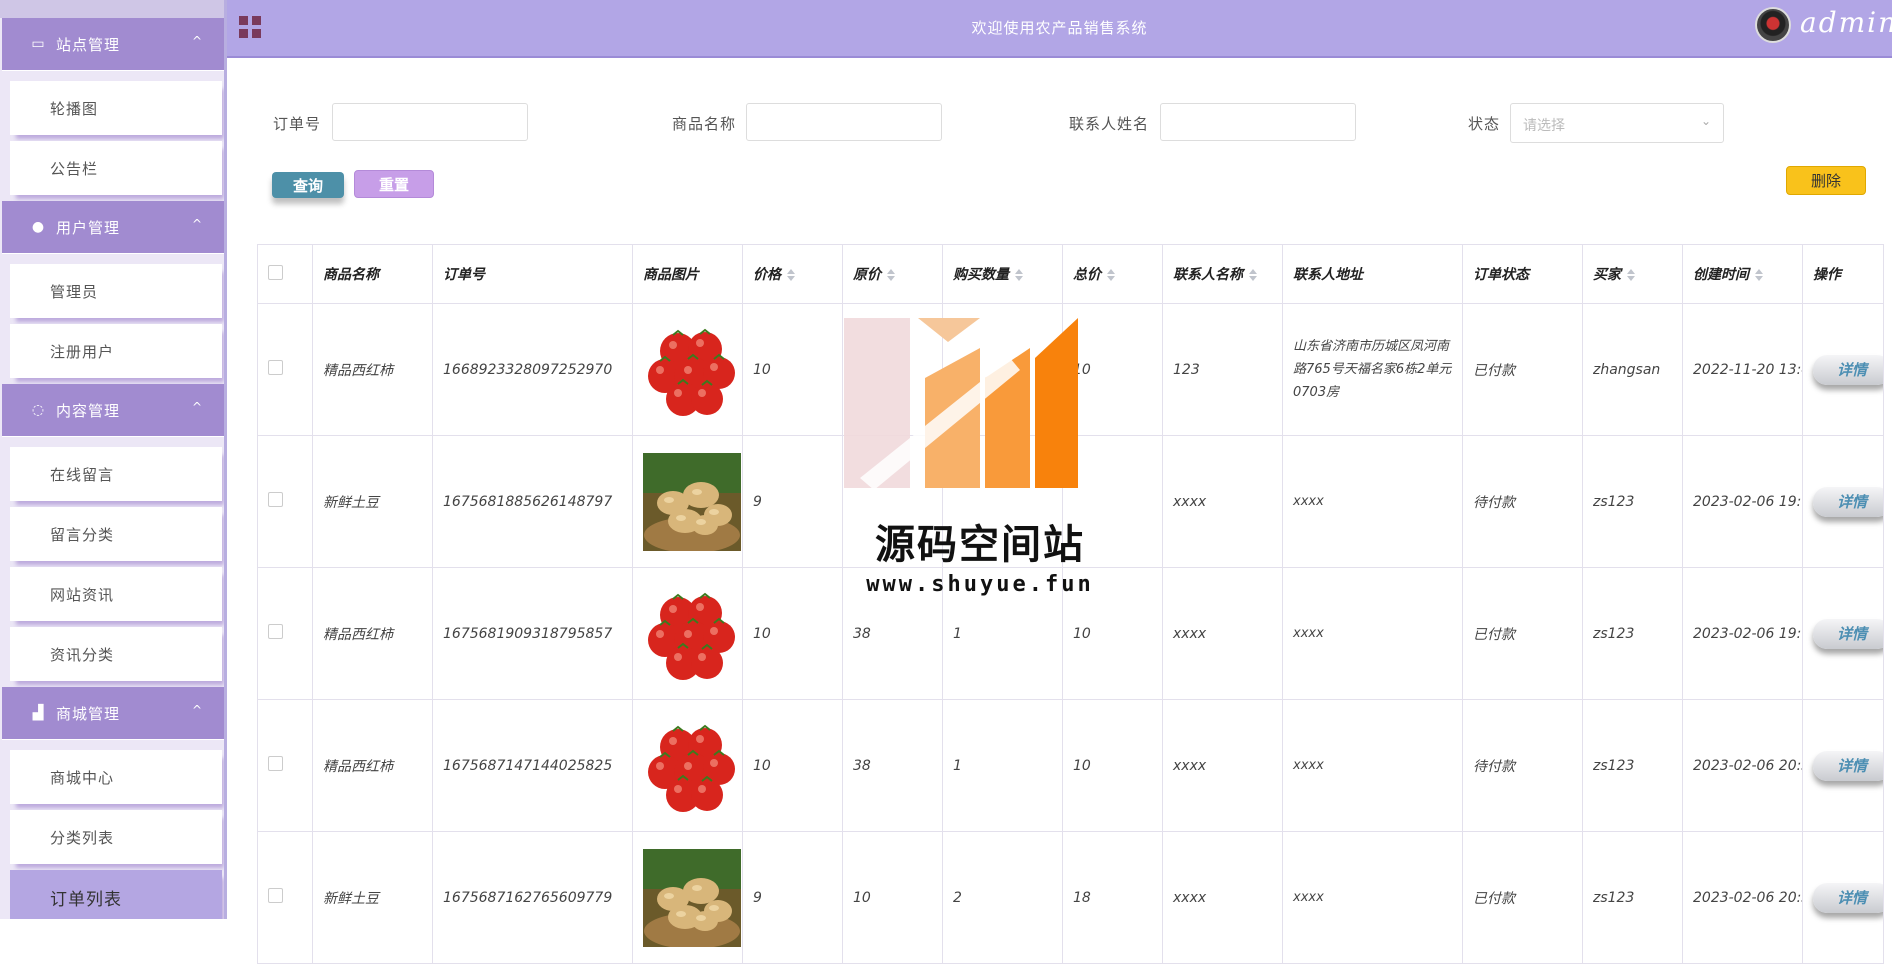 Image resolution: width=1892 pixels, height=964 pixels. I want to click on column-header-label: 价格, so click(767, 275).